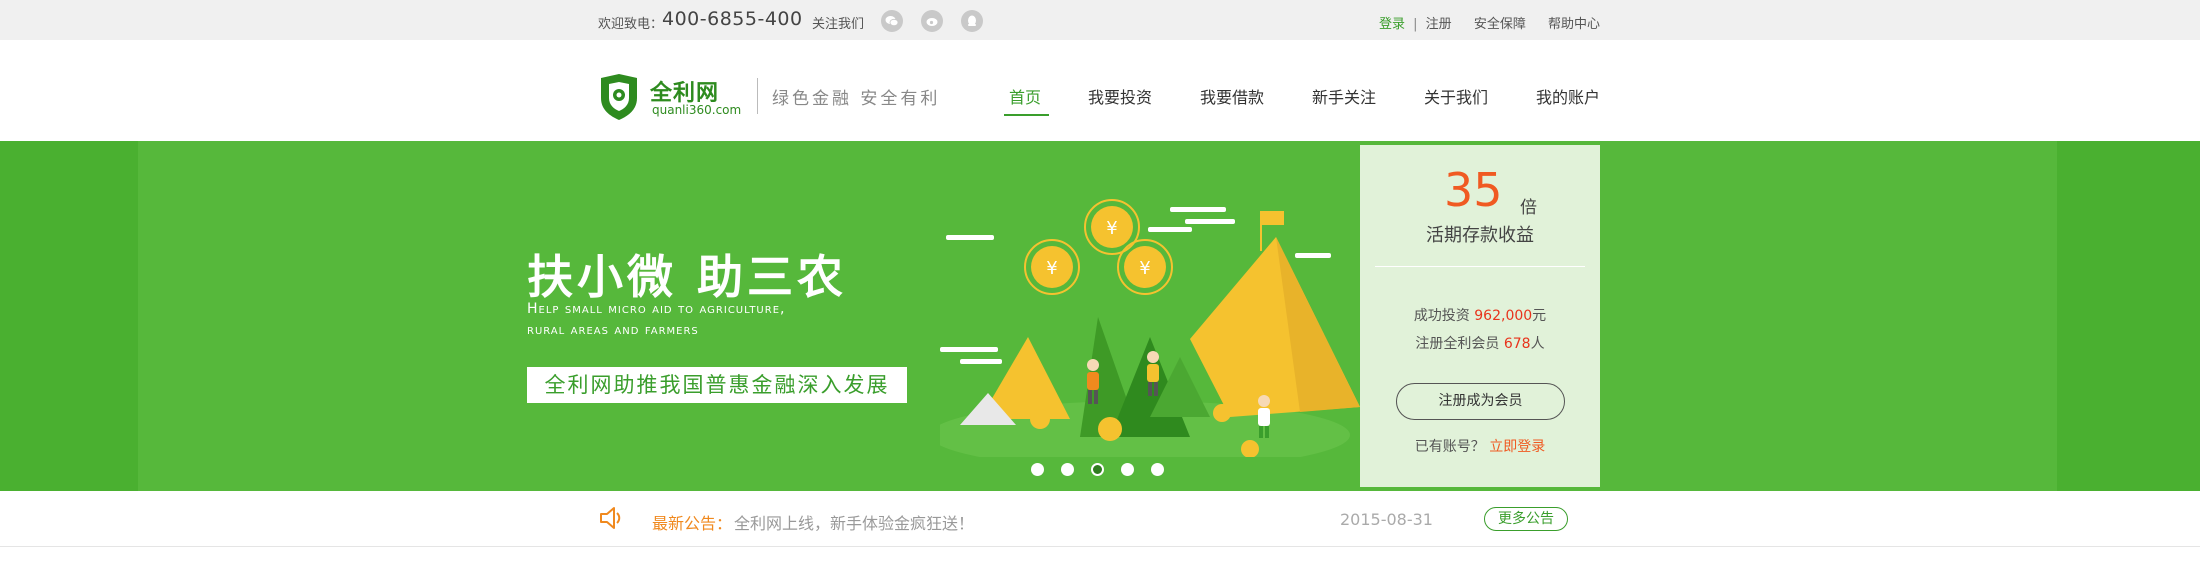 This screenshot has height=582, width=2200. What do you see at coordinates (1452, 447) in the screenshot?
I see `has-account-text: 已有账号？` at bounding box center [1452, 447].